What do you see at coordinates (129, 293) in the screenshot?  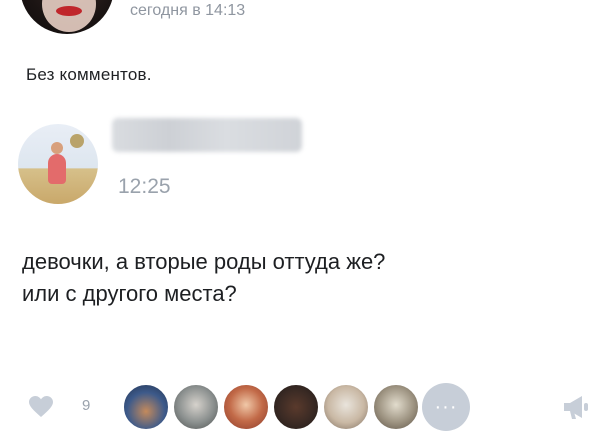 I see `comment-text-line: или с другого места?` at bounding box center [129, 293].